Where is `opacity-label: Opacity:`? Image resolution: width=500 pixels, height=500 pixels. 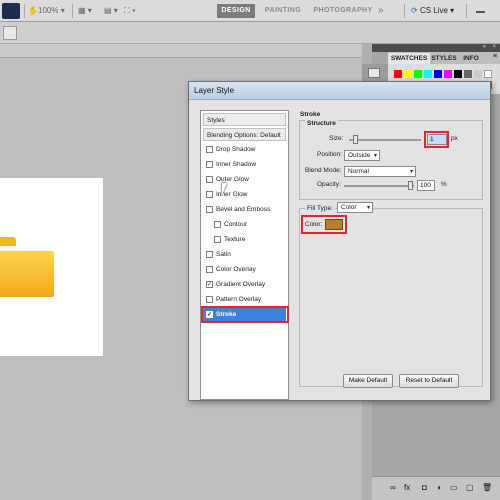 opacity-label: Opacity: is located at coordinates (329, 184).